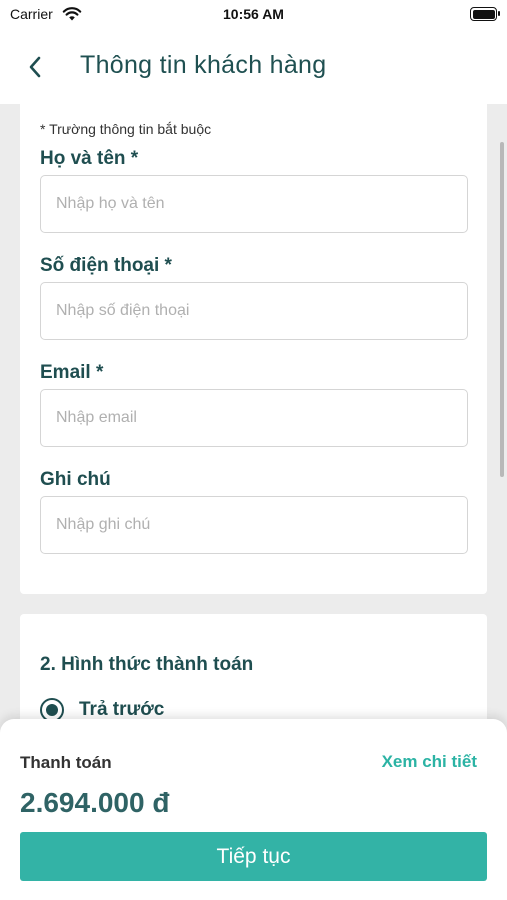 This screenshot has width=507, height=900. What do you see at coordinates (502, 309) in the screenshot?
I see `scrollbar` at bounding box center [502, 309].